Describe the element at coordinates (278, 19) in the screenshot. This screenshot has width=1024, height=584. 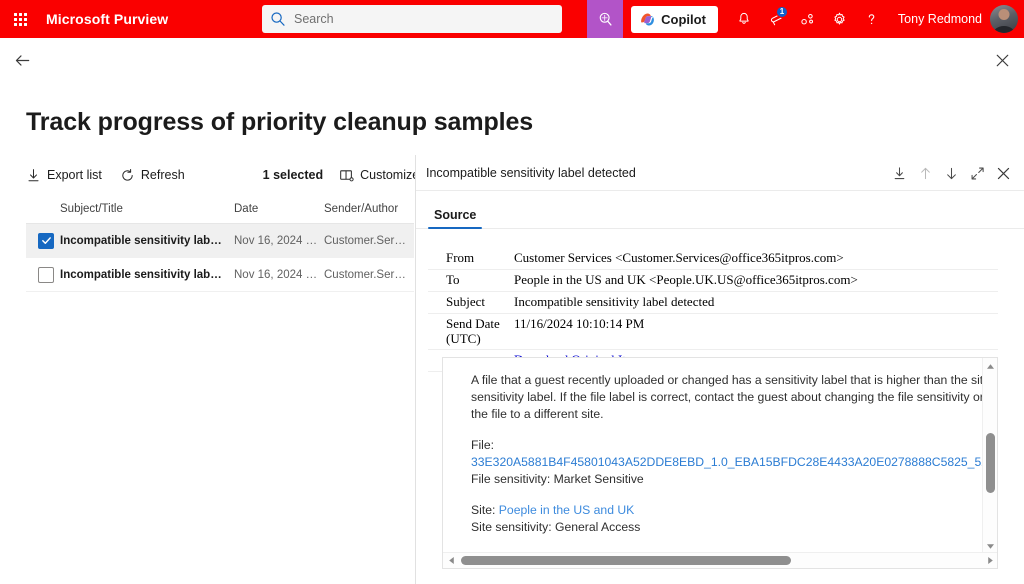
I see `search-icon` at that location.